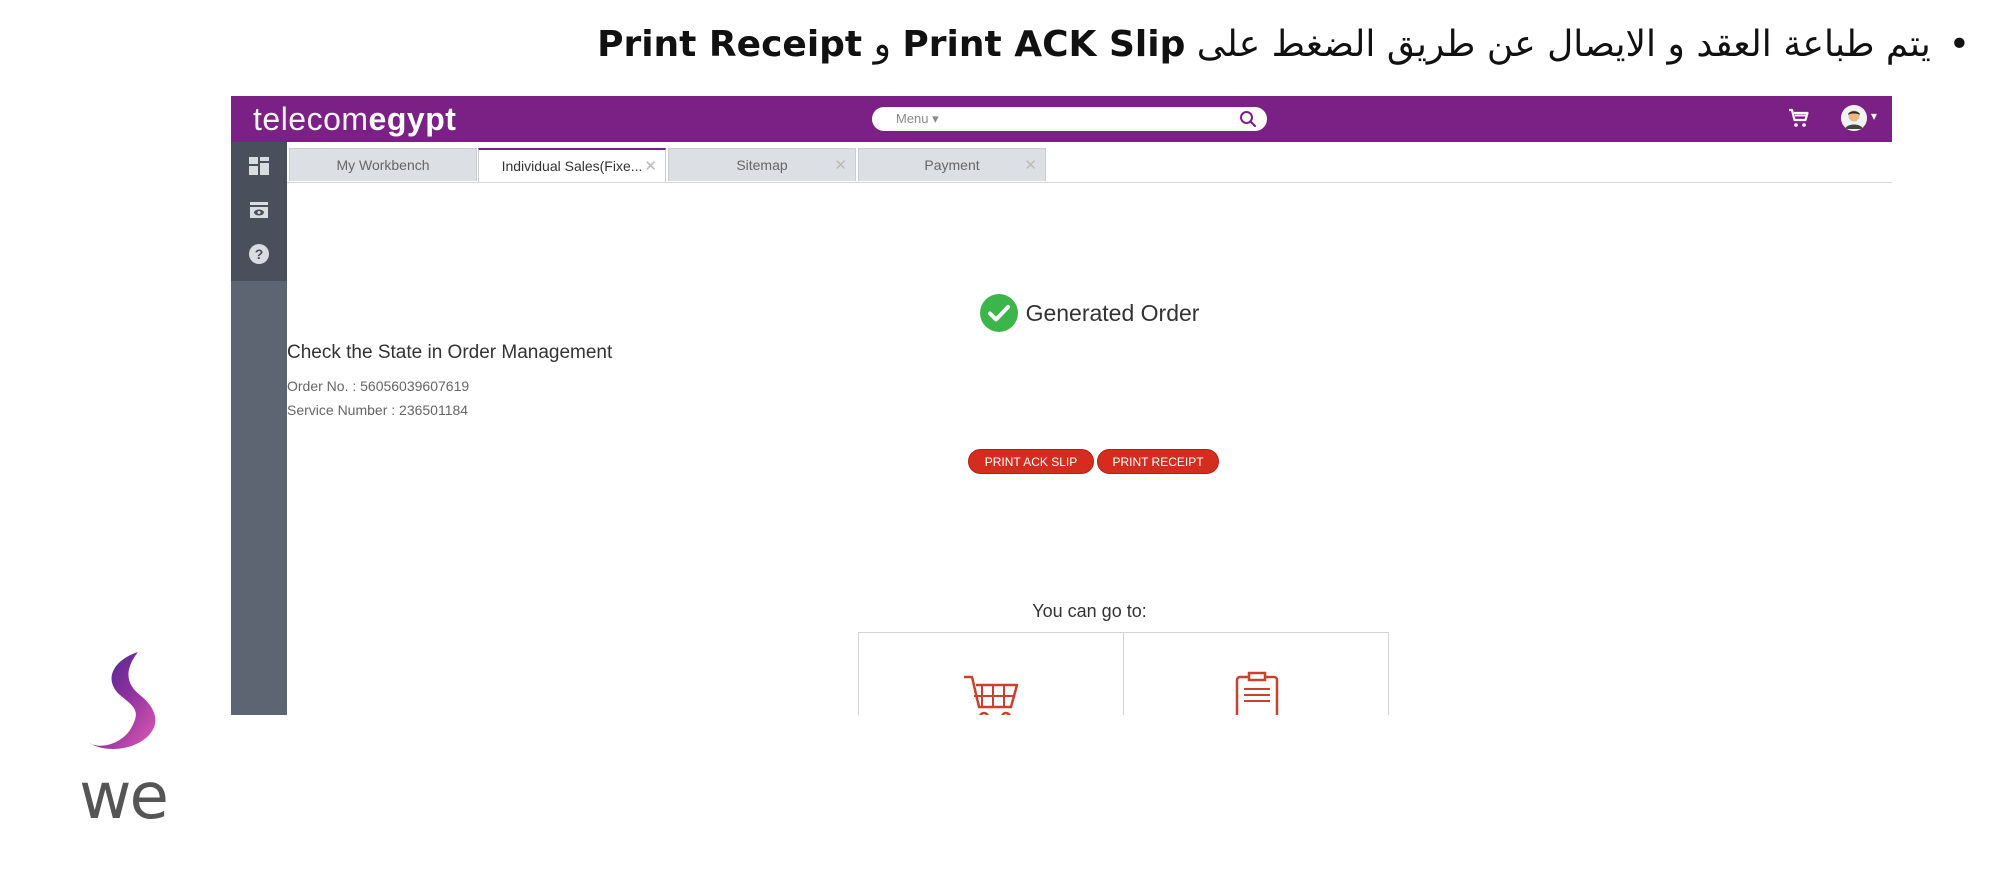 This screenshot has height=881, width=2000. Describe the element at coordinates (259, 166) in the screenshot. I see `workbench-icon` at that location.